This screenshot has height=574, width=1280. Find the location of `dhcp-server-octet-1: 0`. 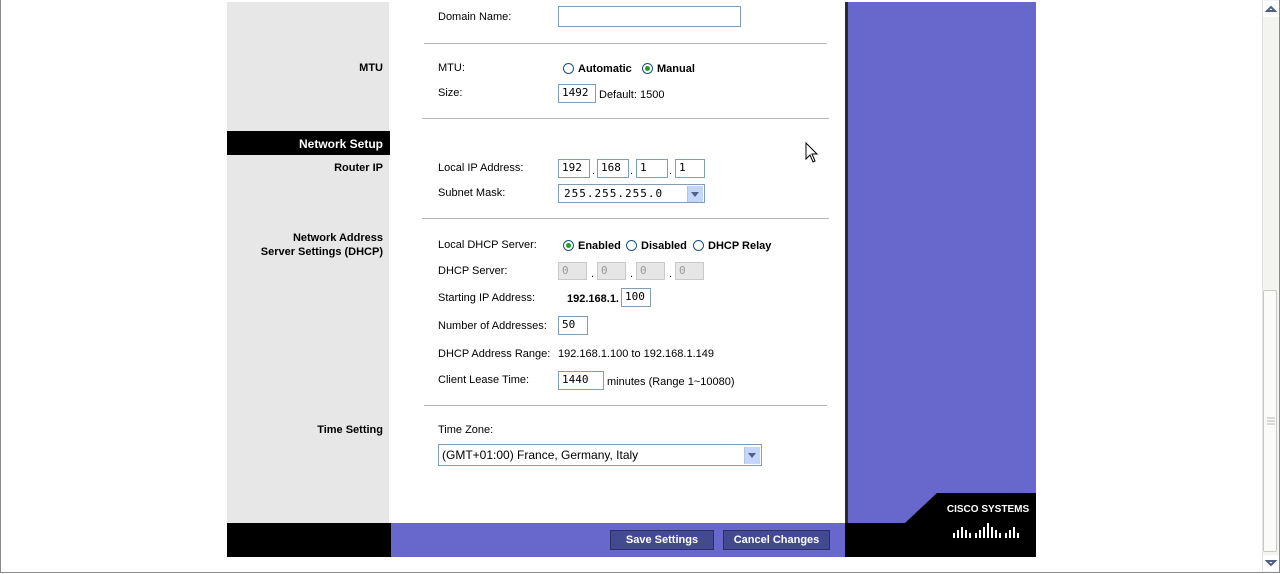

dhcp-server-octet-1: 0 is located at coordinates (572, 271).